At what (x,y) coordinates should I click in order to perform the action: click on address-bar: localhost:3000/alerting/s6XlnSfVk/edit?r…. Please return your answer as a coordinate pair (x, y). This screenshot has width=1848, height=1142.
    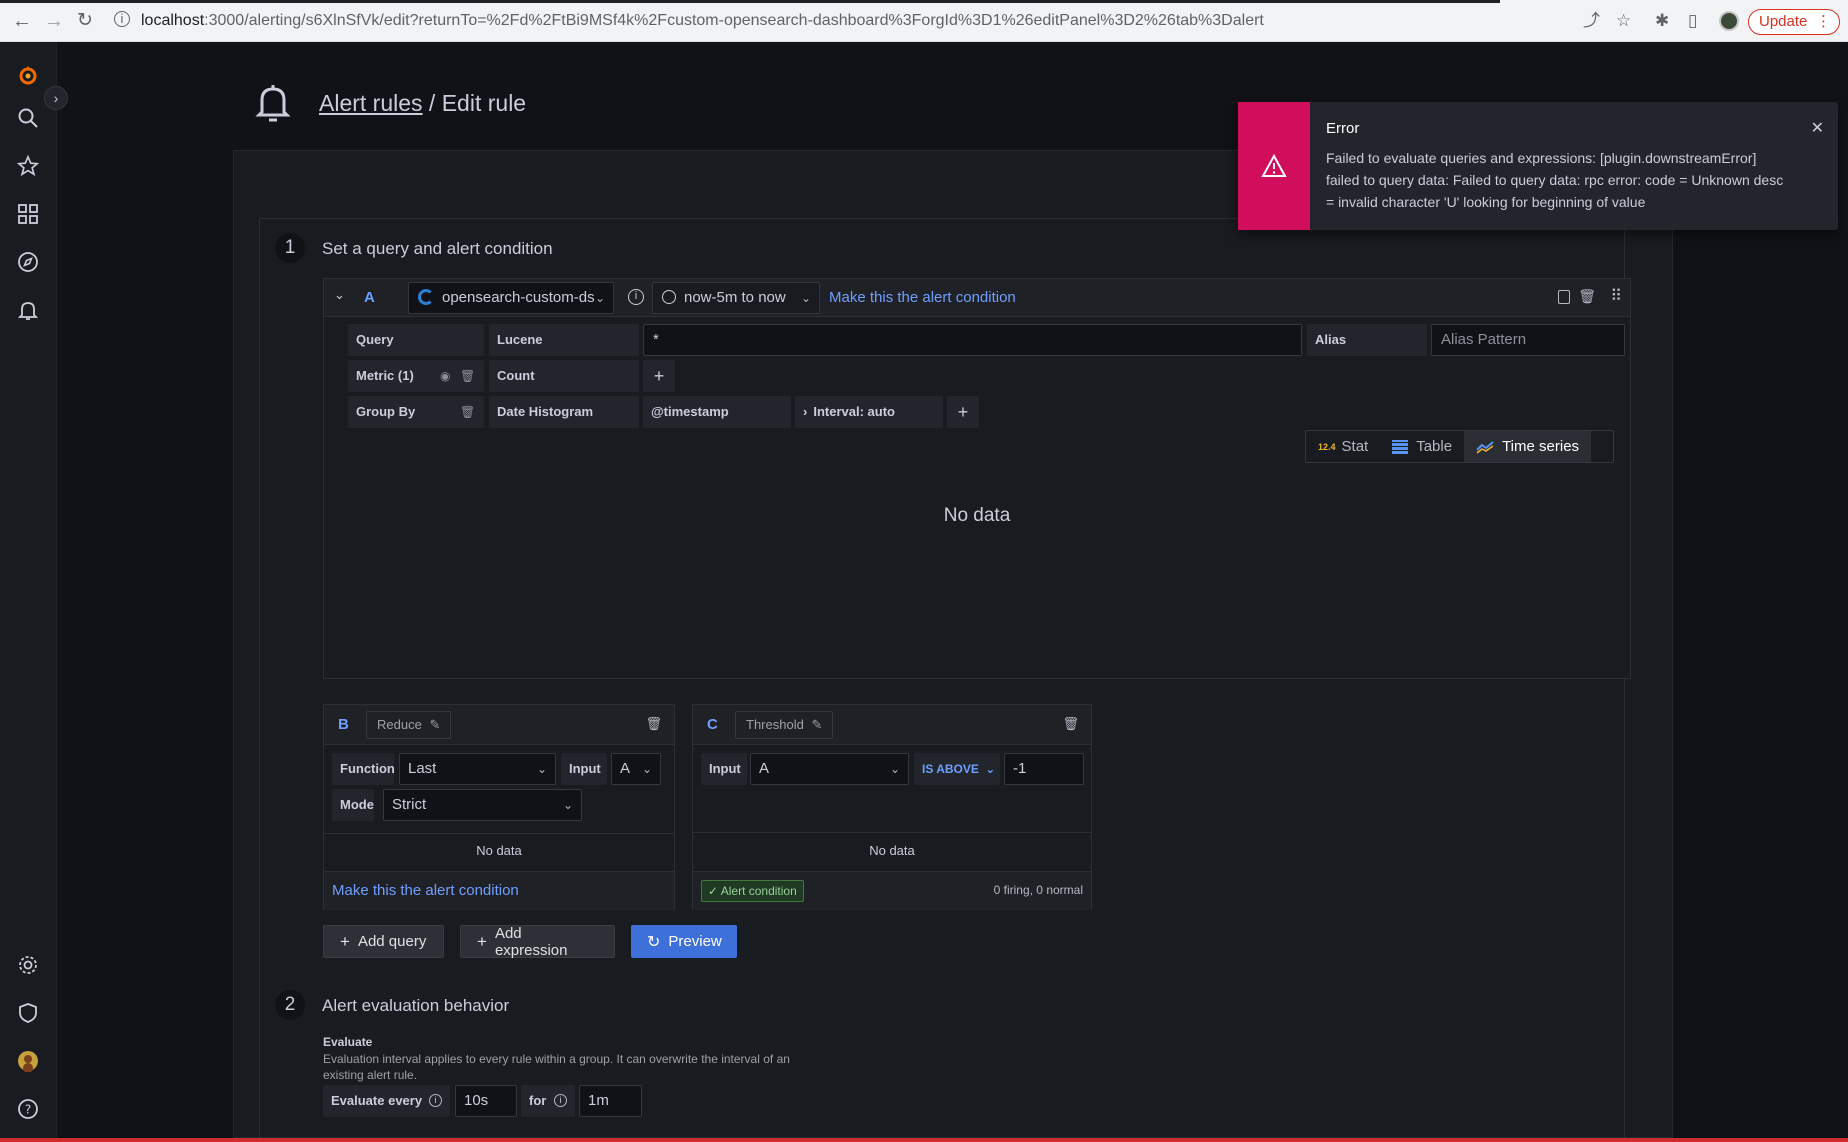
    Looking at the image, I should click on (702, 21).